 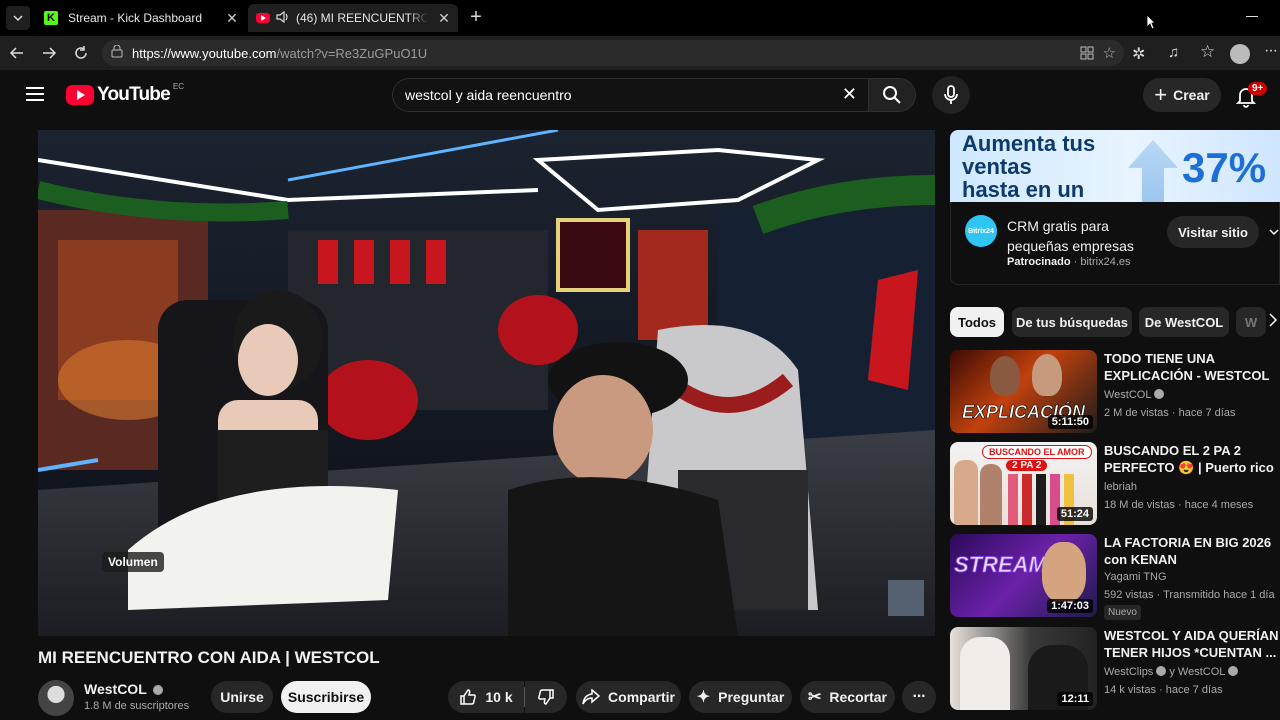 I want to click on like-count: 10 k, so click(x=499, y=697).